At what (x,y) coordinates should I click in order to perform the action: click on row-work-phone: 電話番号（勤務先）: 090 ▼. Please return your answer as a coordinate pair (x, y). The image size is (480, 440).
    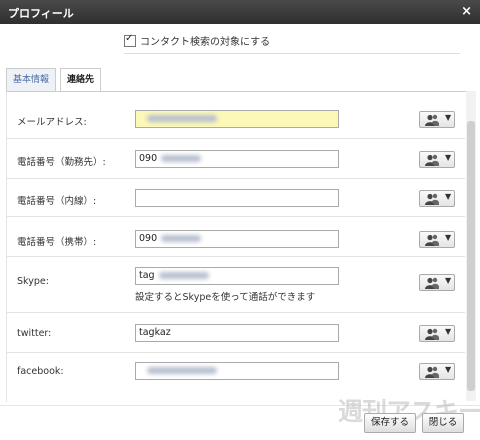
    Looking at the image, I should click on (236, 158).